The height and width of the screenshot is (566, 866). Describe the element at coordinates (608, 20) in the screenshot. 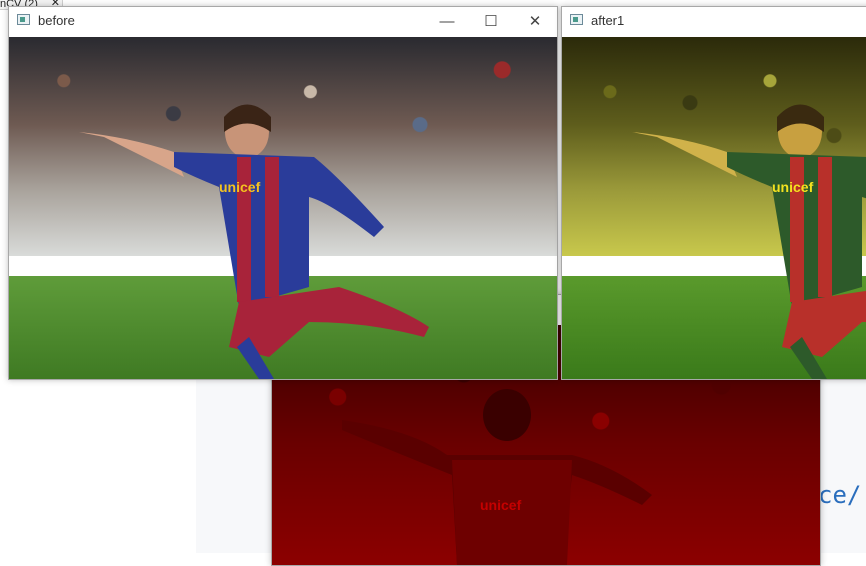

I see `window-title: after1` at that location.